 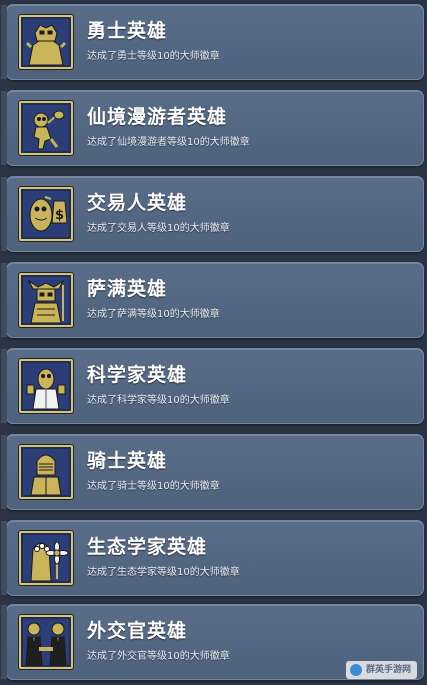 I want to click on achievement-description: 达成了仙境漫游者等级10的大师徽章, so click(x=168, y=142).